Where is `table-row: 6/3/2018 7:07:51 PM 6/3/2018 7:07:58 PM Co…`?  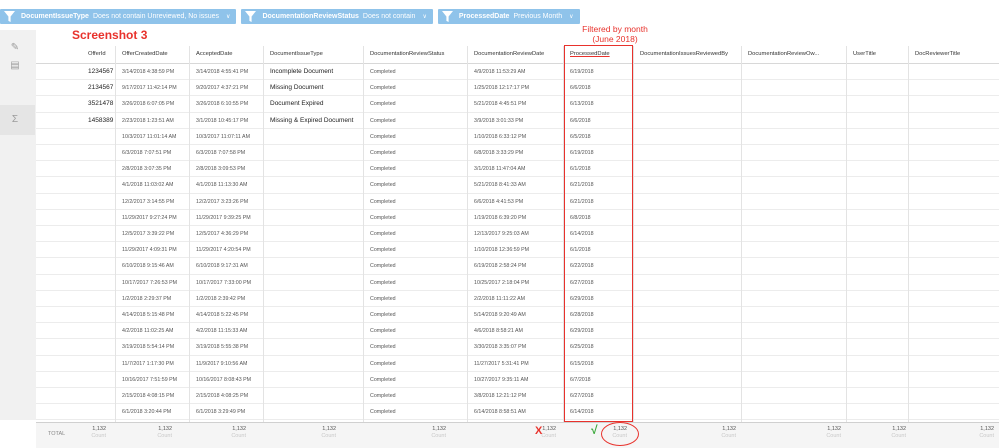 table-row: 6/3/2018 7:07:51 PM 6/3/2018 7:07:58 PM Co… is located at coordinates (517, 153).